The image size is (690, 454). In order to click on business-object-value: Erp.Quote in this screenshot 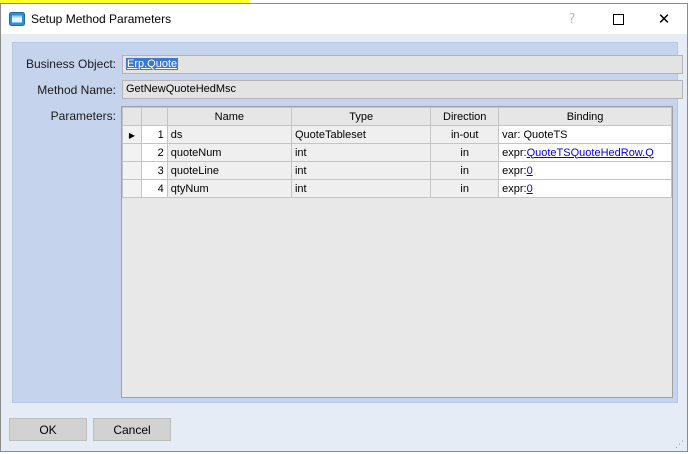, I will do `click(152, 64)`.